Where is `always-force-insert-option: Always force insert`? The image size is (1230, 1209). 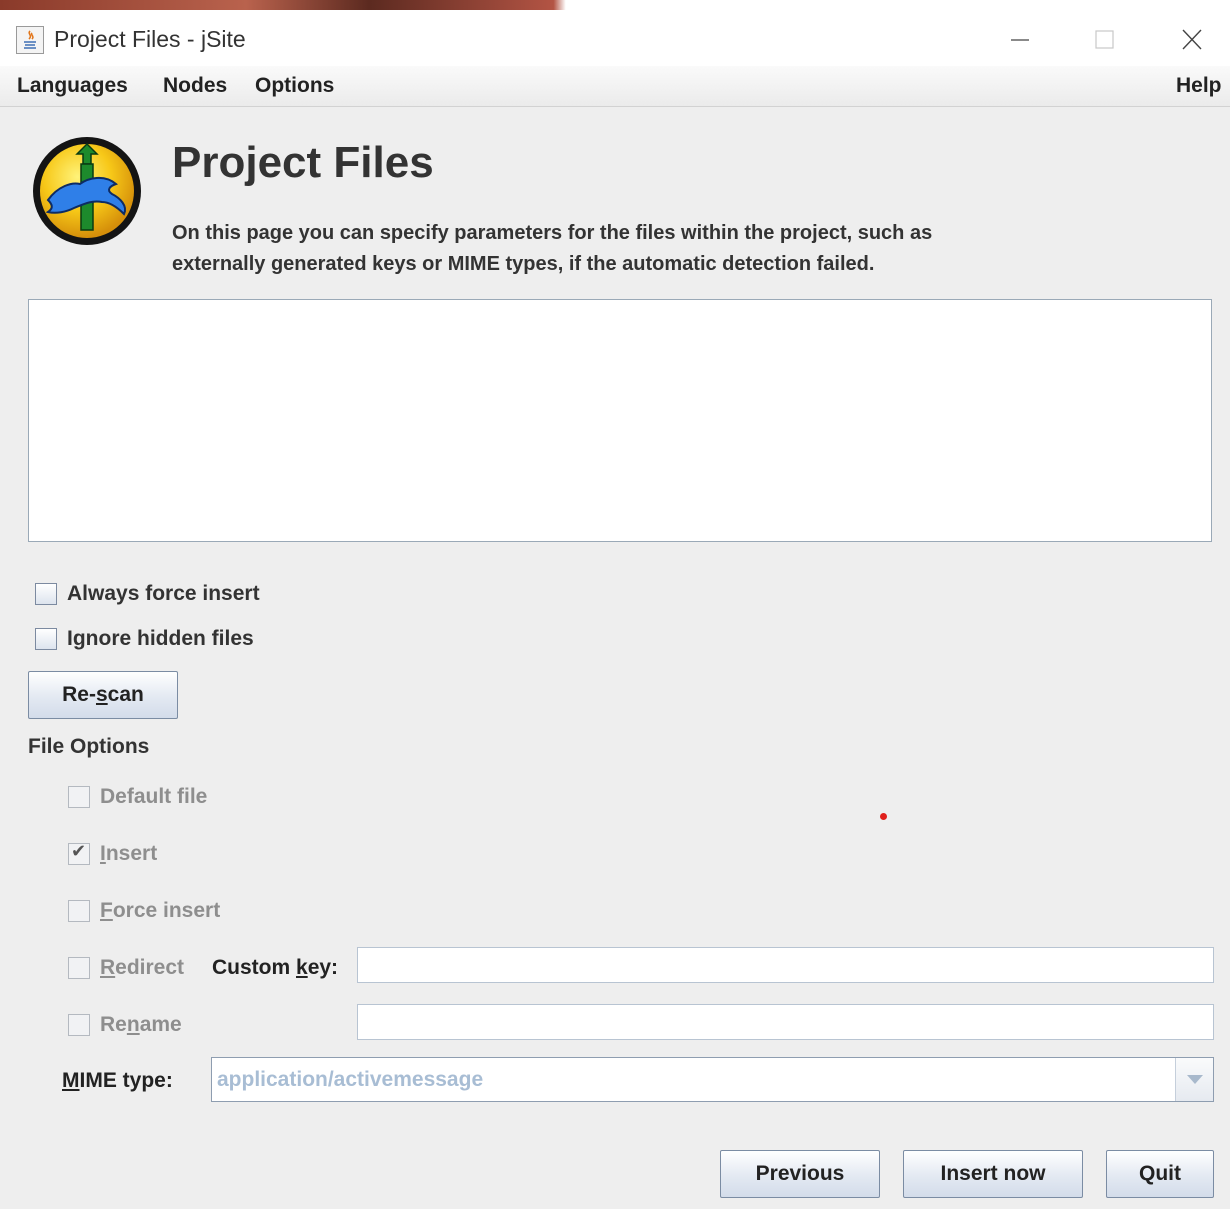
always-force-insert-option: Always force insert is located at coordinates (147, 594).